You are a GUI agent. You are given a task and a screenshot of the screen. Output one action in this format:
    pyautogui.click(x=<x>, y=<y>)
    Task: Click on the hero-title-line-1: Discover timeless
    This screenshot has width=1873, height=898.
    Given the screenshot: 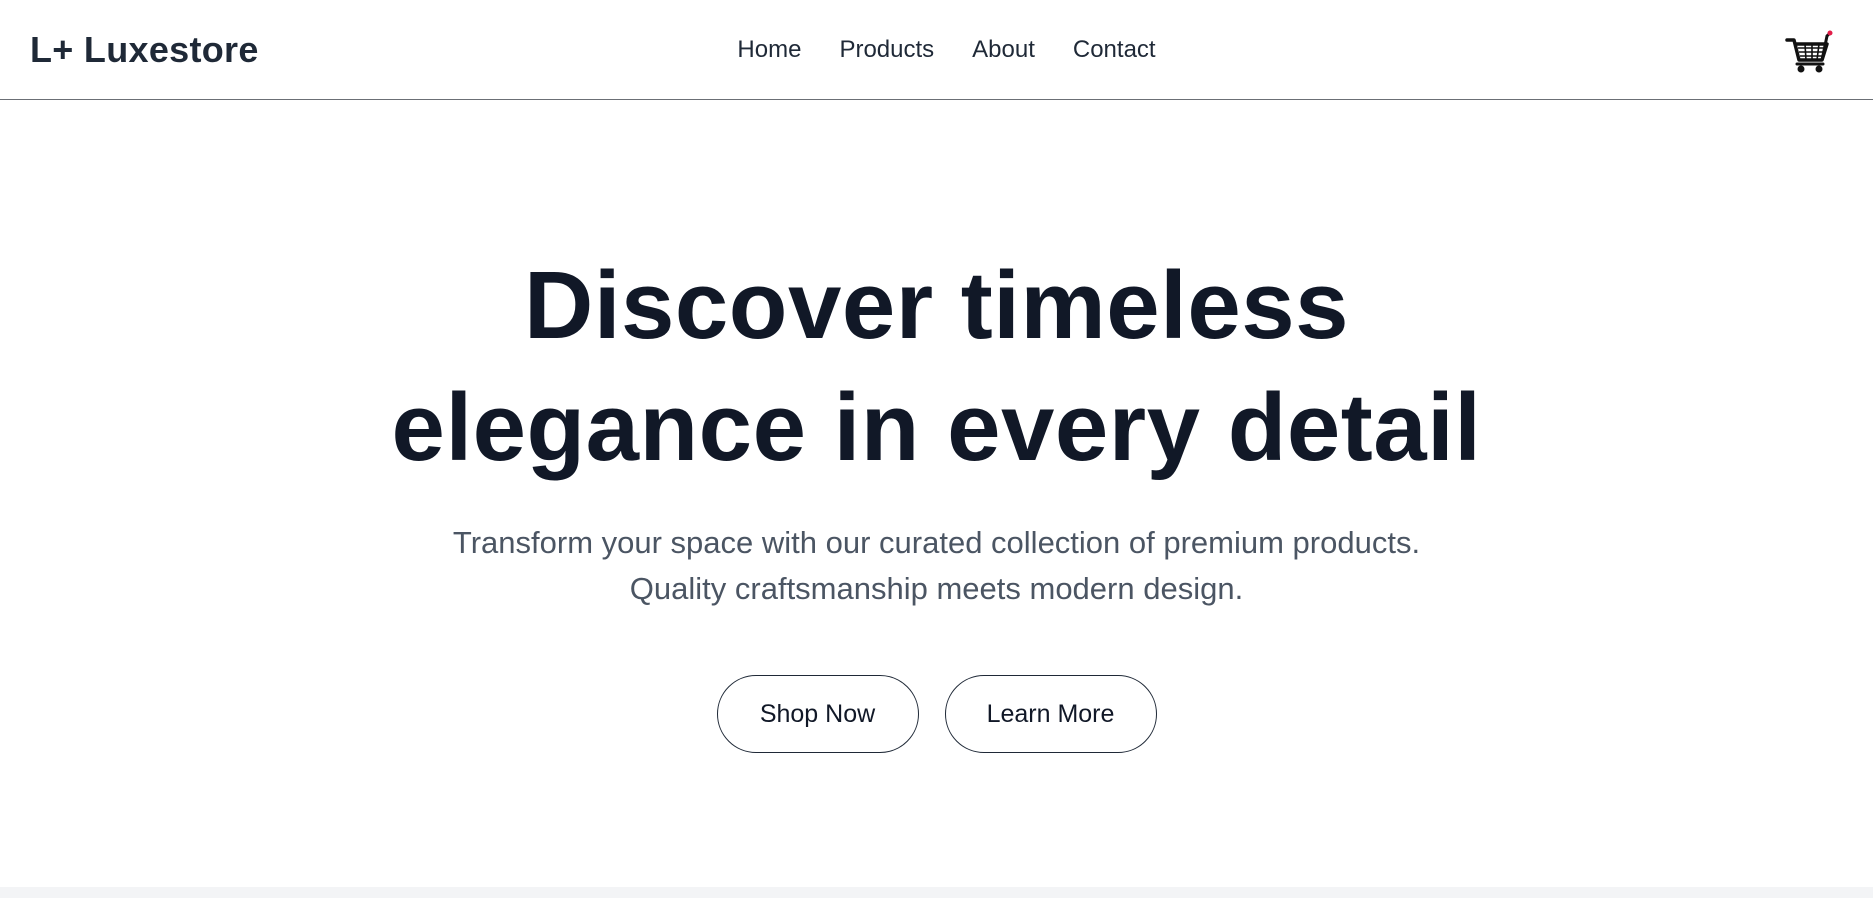 What is the action you would take?
    pyautogui.click(x=936, y=305)
    